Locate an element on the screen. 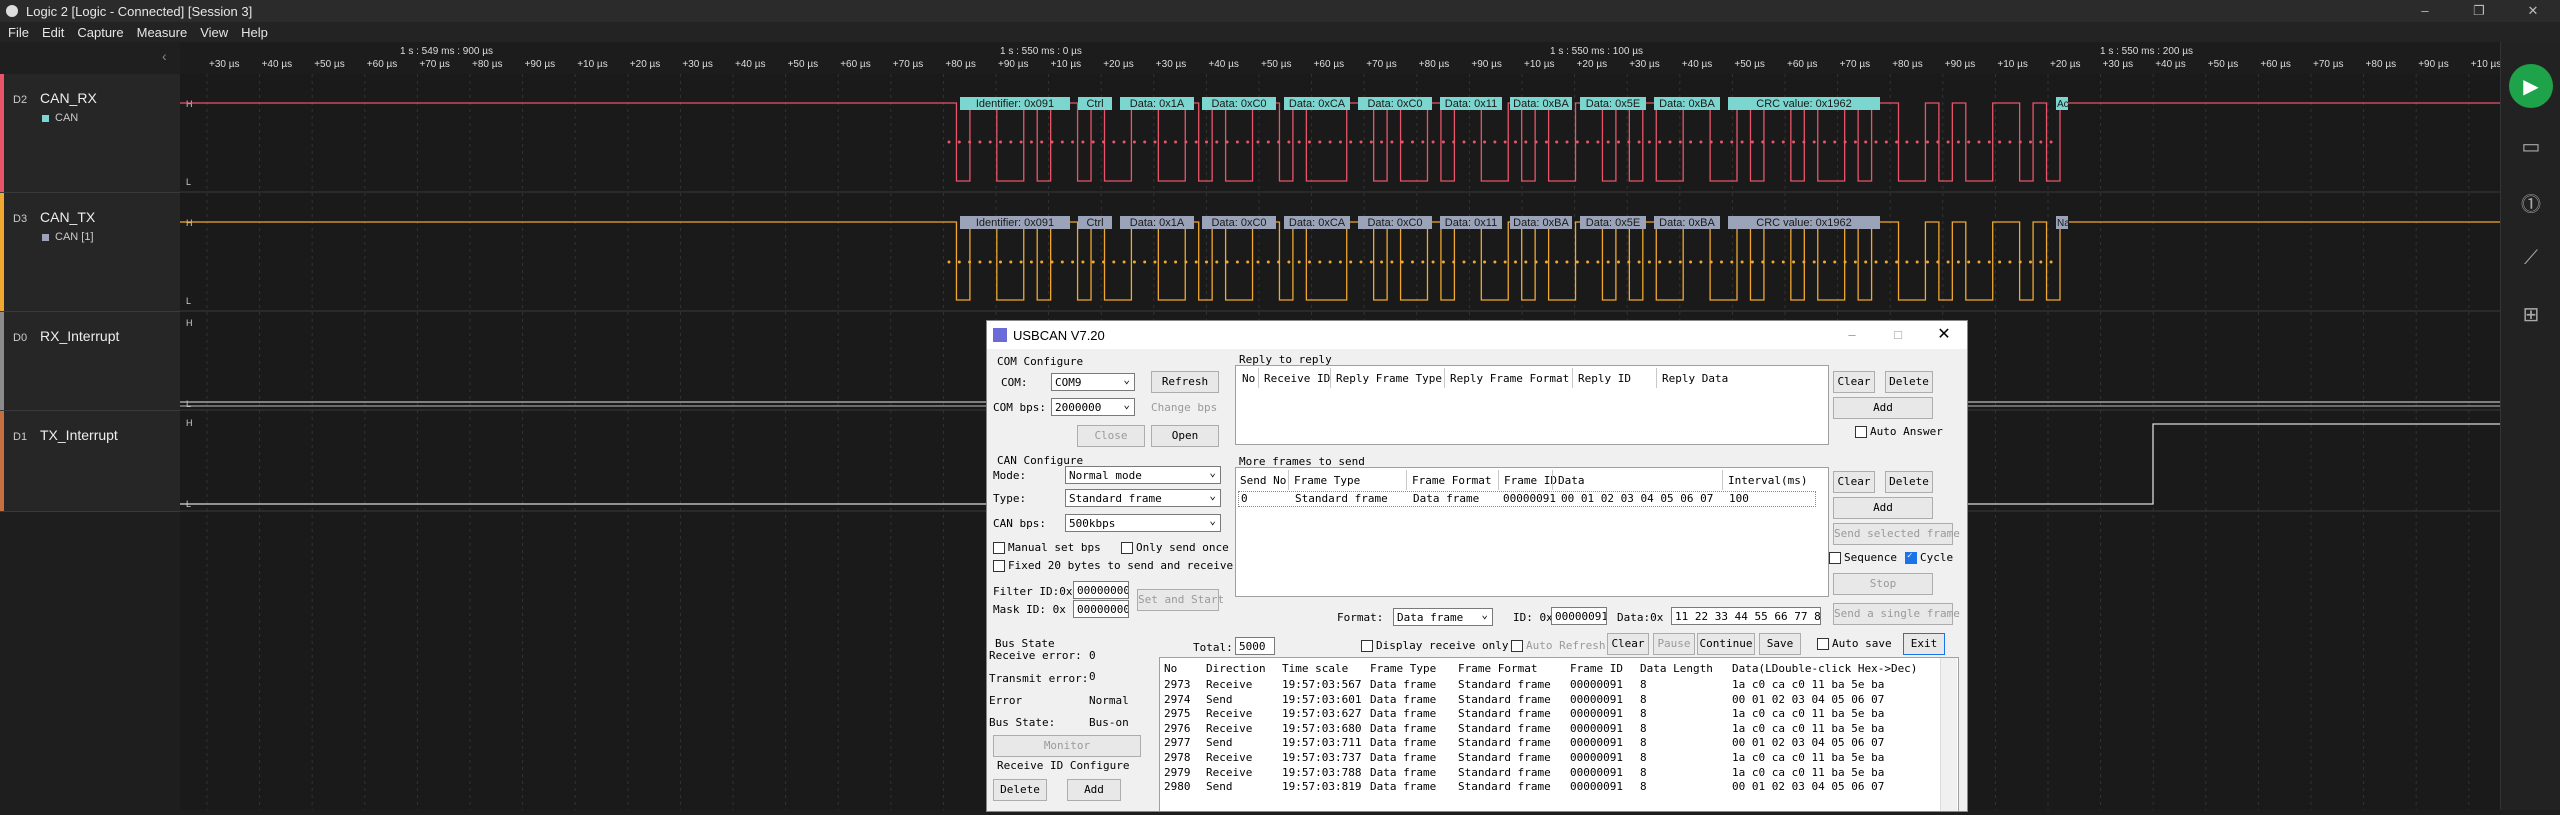 Image resolution: width=2560 pixels, height=815 pixels. channel-header-can-tx: D3 CAN_TX CAN [1] is located at coordinates (90, 252).